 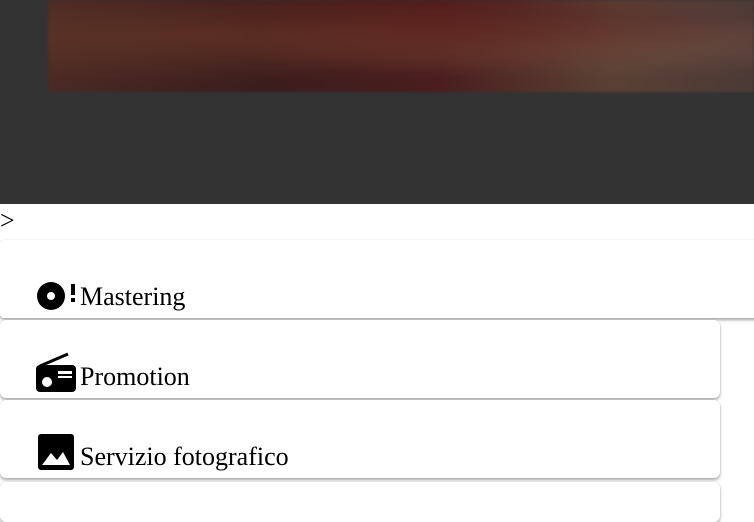 I want to click on service-label: Mastering, so click(x=133, y=296).